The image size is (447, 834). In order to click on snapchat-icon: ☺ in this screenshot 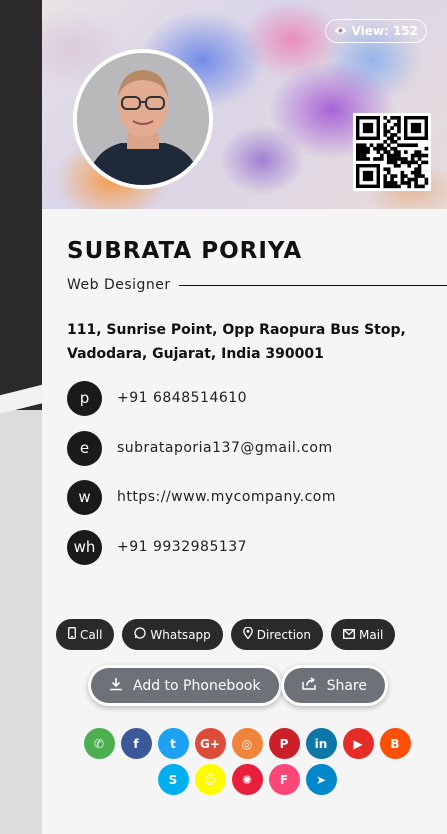, I will do `click(210, 779)`.